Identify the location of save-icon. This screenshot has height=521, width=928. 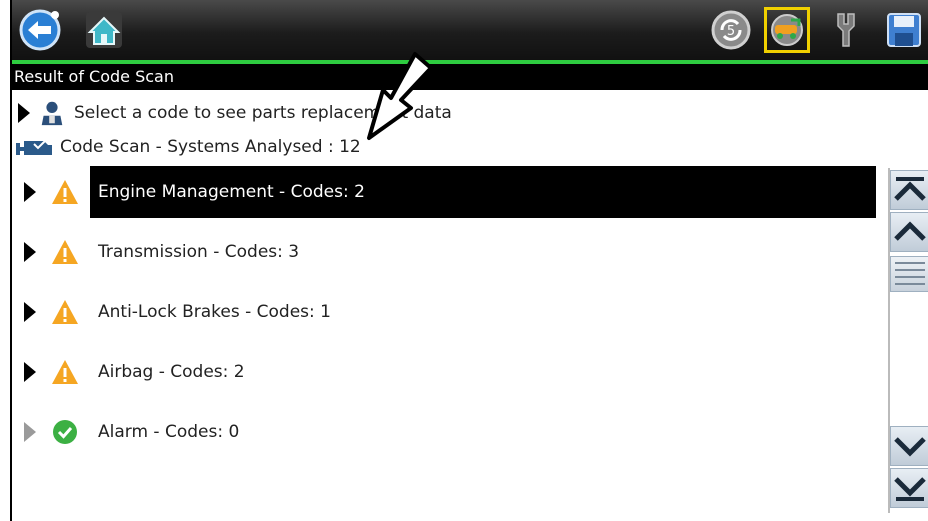
(904, 30).